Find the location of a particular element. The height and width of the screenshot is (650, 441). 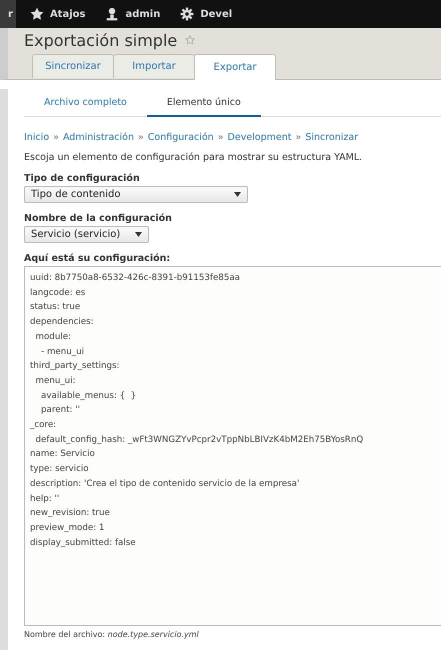

toolbar-item: Devel is located at coordinates (206, 14).